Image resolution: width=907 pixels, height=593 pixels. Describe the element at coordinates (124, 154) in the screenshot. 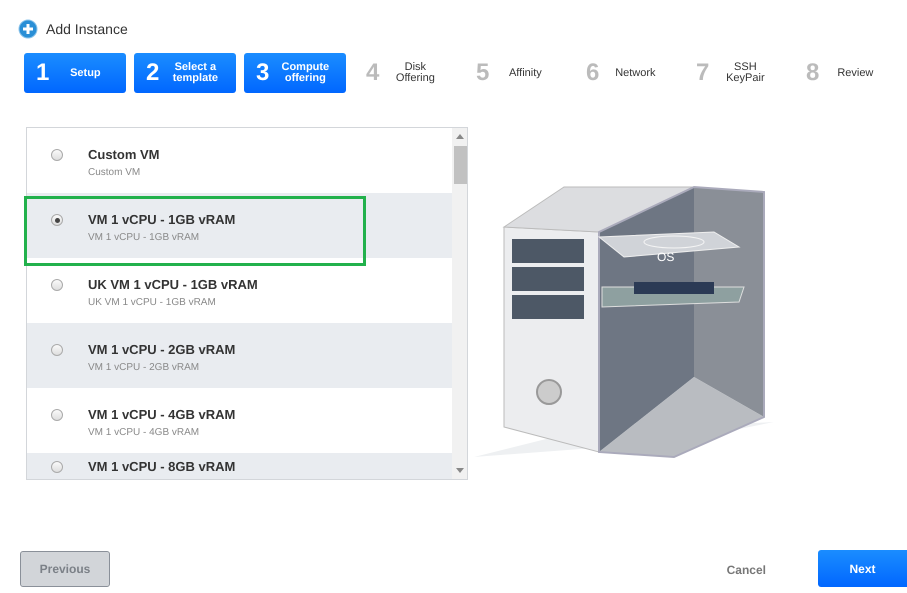

I see `offering-name: Custom VM` at that location.